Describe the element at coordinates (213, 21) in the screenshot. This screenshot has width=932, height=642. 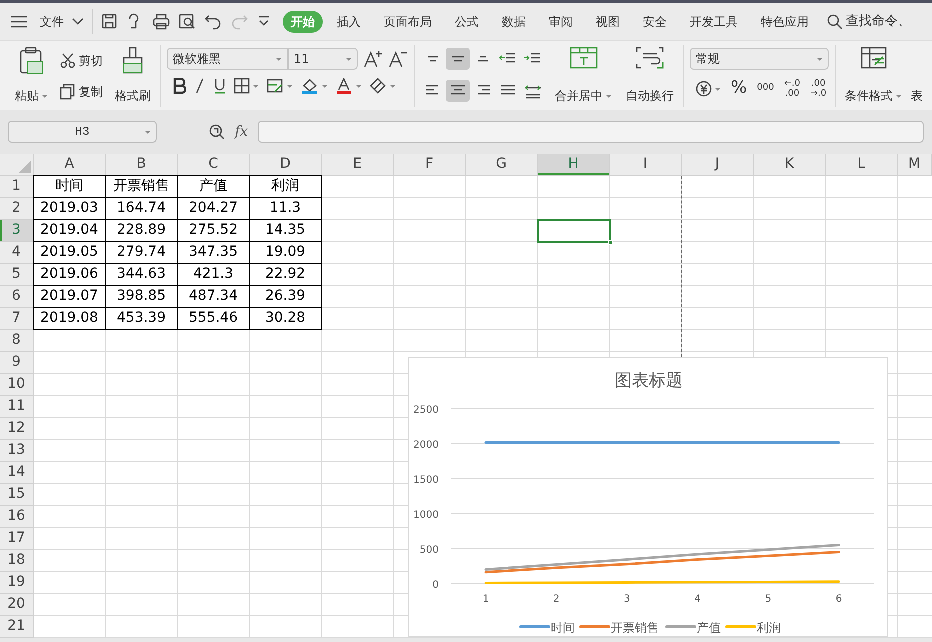
I see `undo-icon` at that location.